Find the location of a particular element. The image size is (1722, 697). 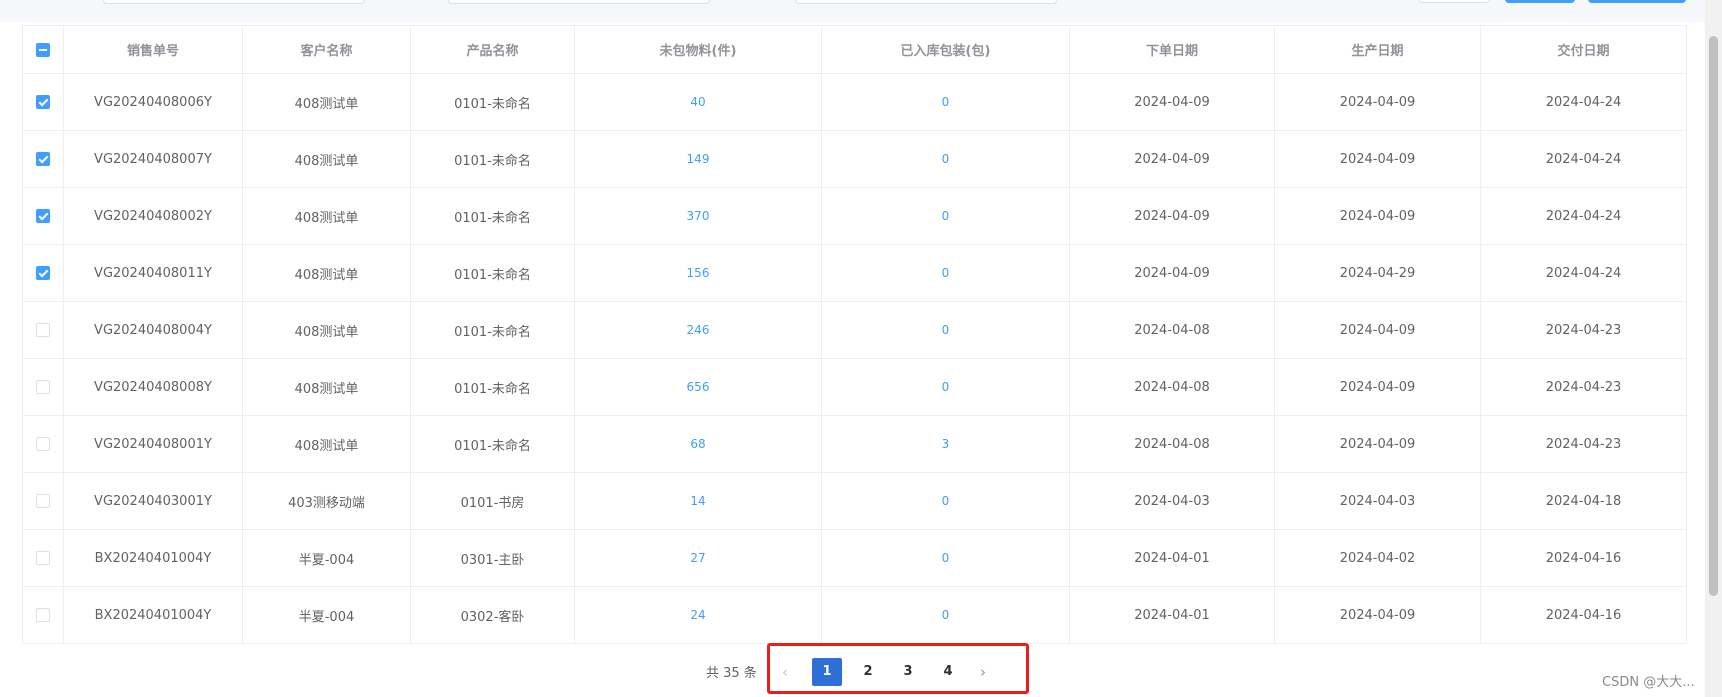

cell-prod-date: 2024-04-09 is located at coordinates (1377, 102).